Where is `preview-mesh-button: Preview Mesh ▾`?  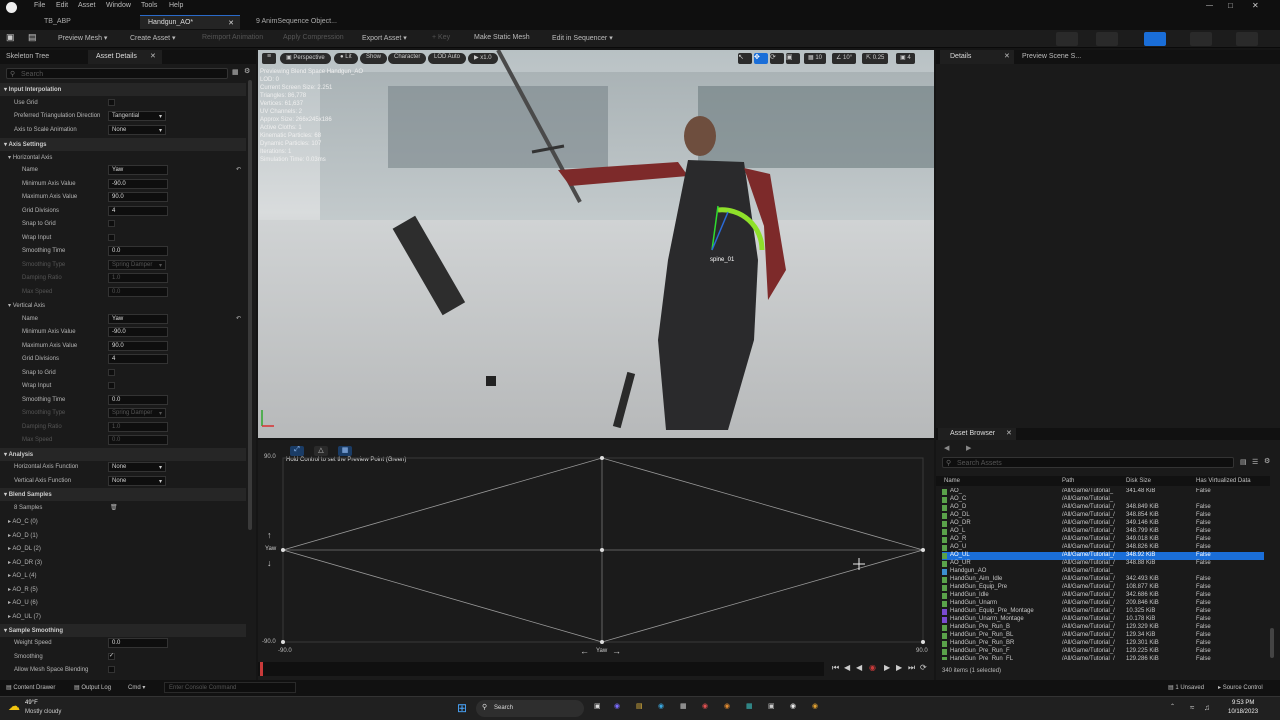 preview-mesh-button: Preview Mesh ▾ is located at coordinates (82, 38).